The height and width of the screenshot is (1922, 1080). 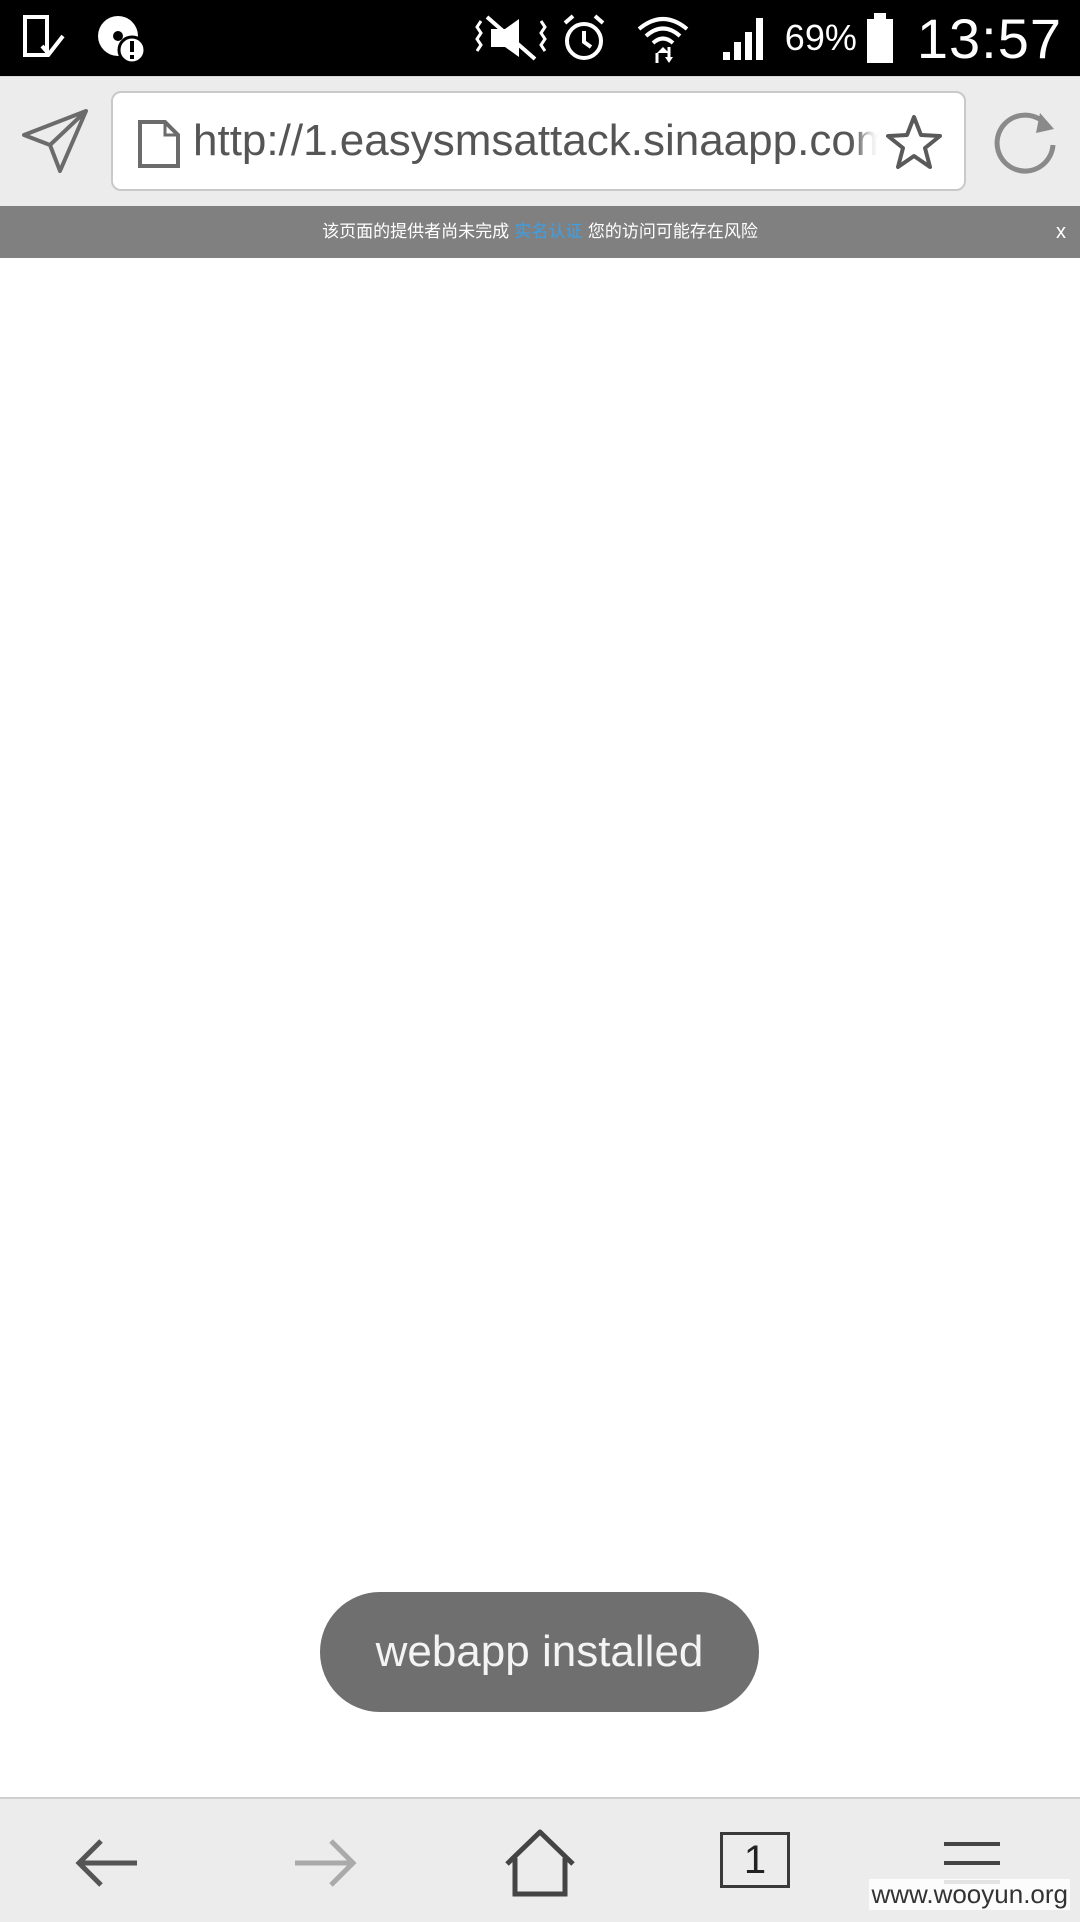 What do you see at coordinates (989, 38) in the screenshot?
I see `clock: 13:57` at bounding box center [989, 38].